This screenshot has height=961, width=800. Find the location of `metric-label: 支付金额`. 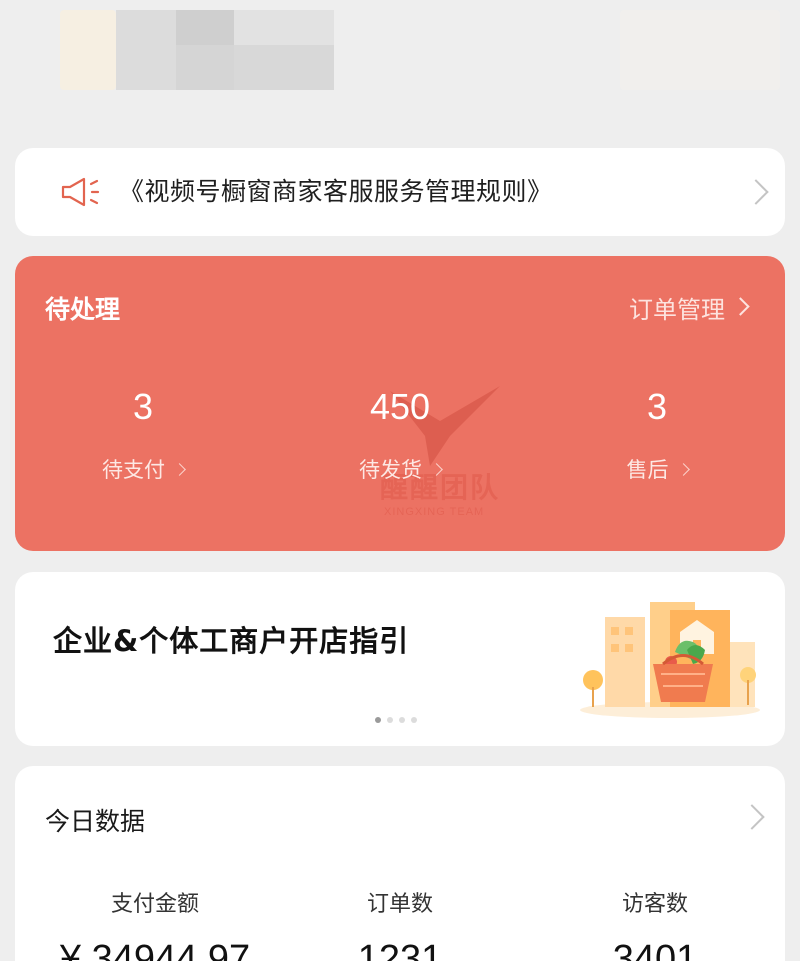

metric-label: 支付金额 is located at coordinates (154, 904).